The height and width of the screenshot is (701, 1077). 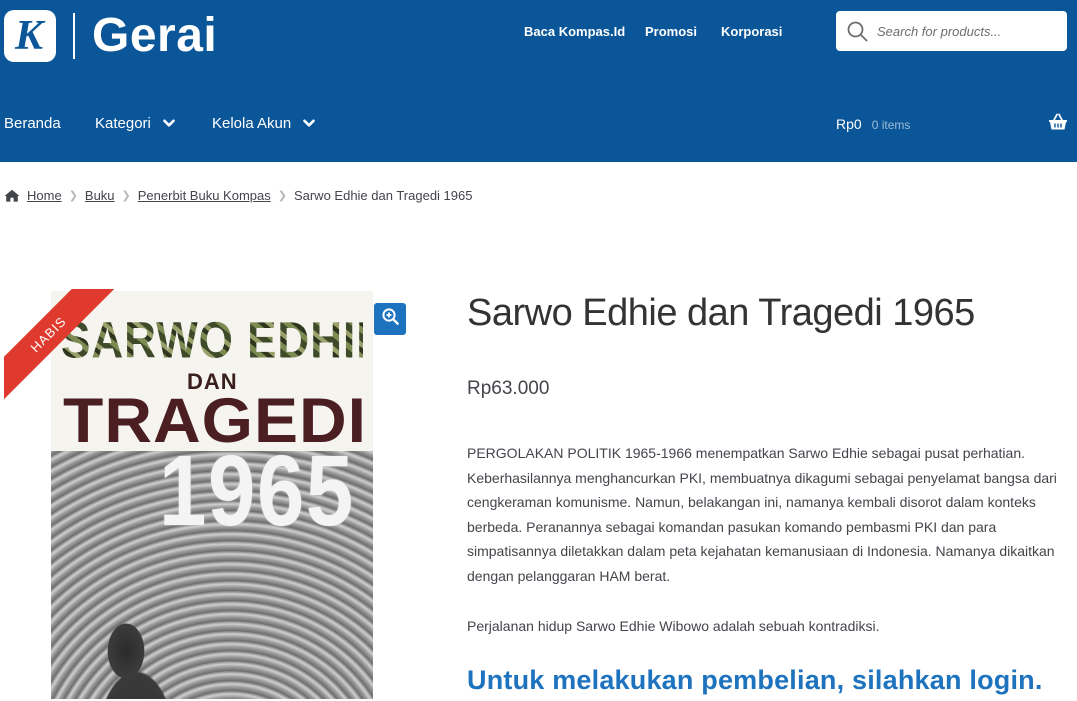 I want to click on nav-item-kelola-akun: Kelola Akun, so click(x=264, y=123).